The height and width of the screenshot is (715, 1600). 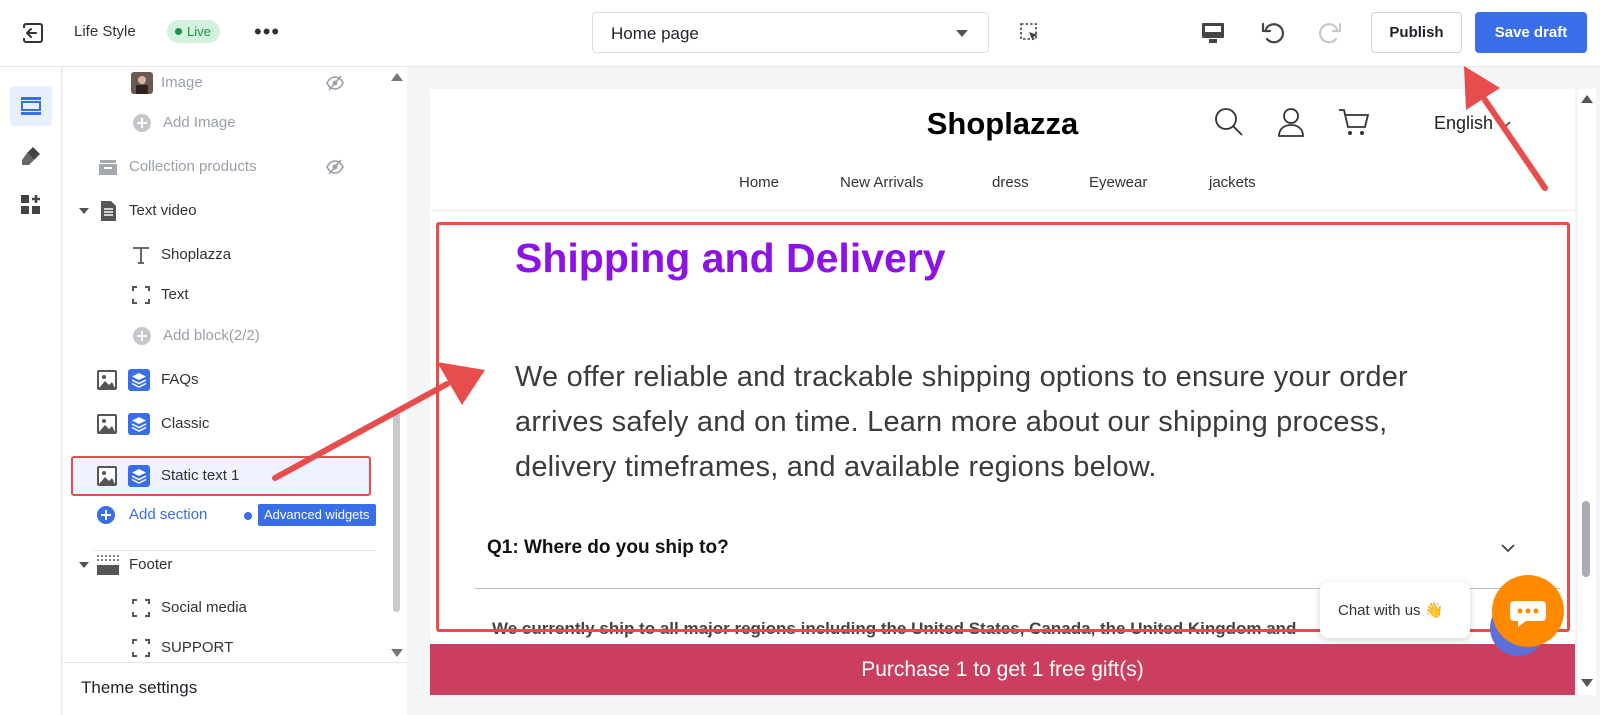 What do you see at coordinates (31, 391) in the screenshot?
I see `left-rail` at bounding box center [31, 391].